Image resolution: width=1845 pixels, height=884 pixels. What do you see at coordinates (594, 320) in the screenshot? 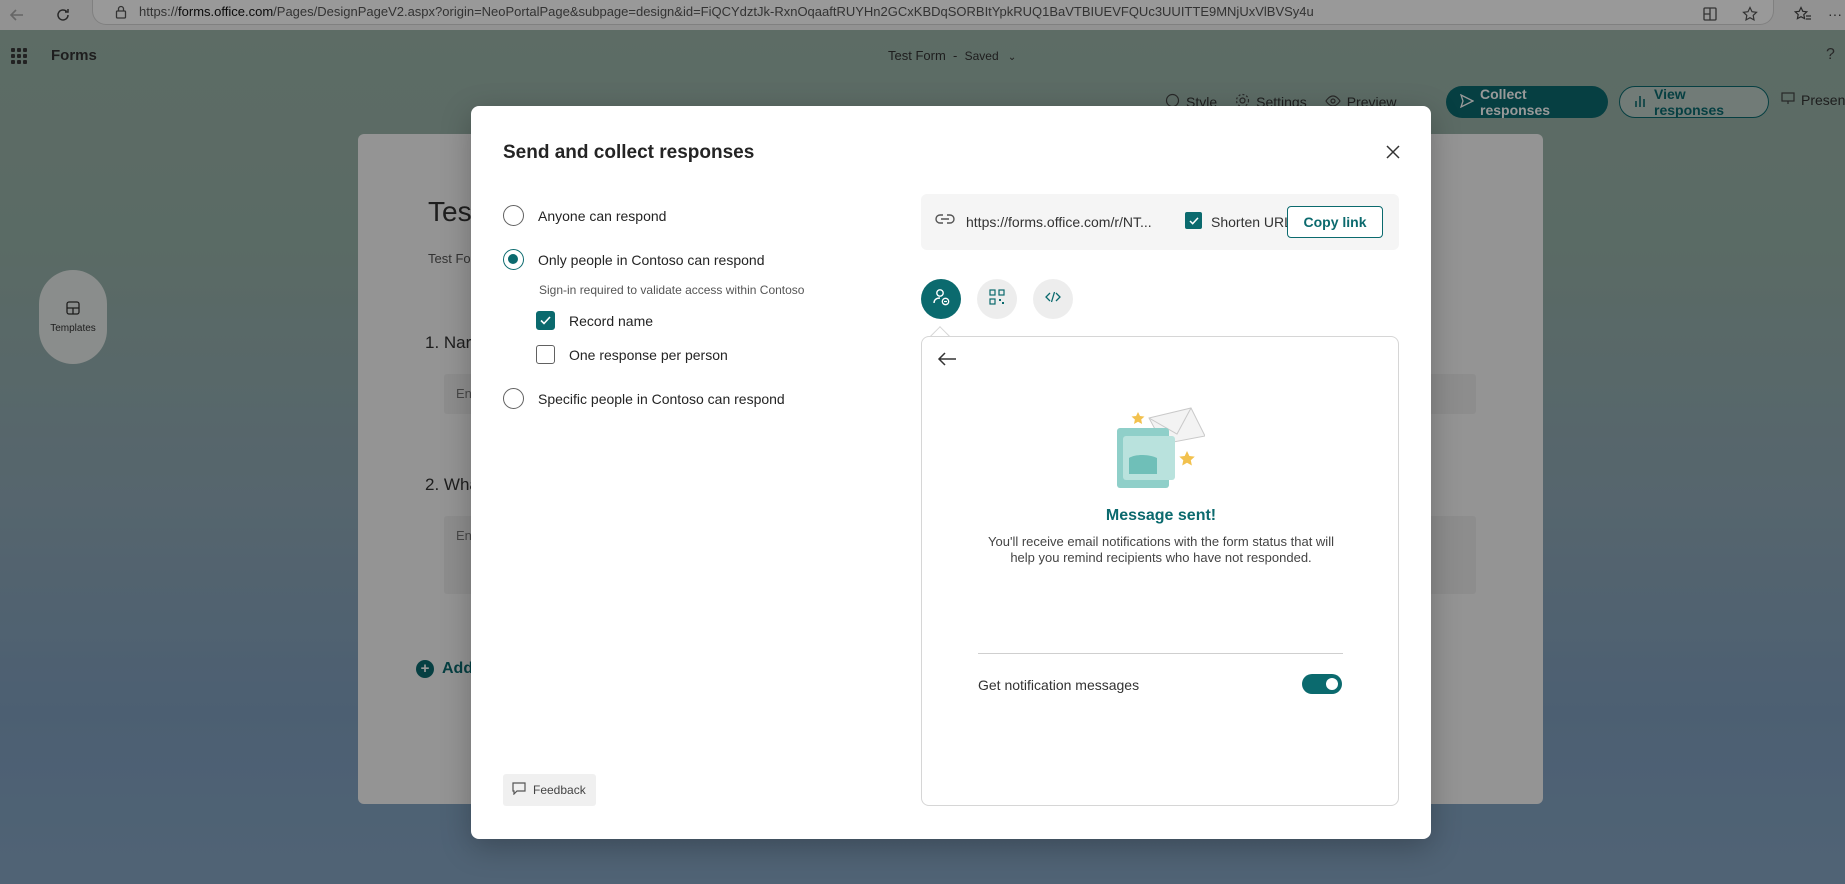
I see `record-name-row: Record name` at bounding box center [594, 320].